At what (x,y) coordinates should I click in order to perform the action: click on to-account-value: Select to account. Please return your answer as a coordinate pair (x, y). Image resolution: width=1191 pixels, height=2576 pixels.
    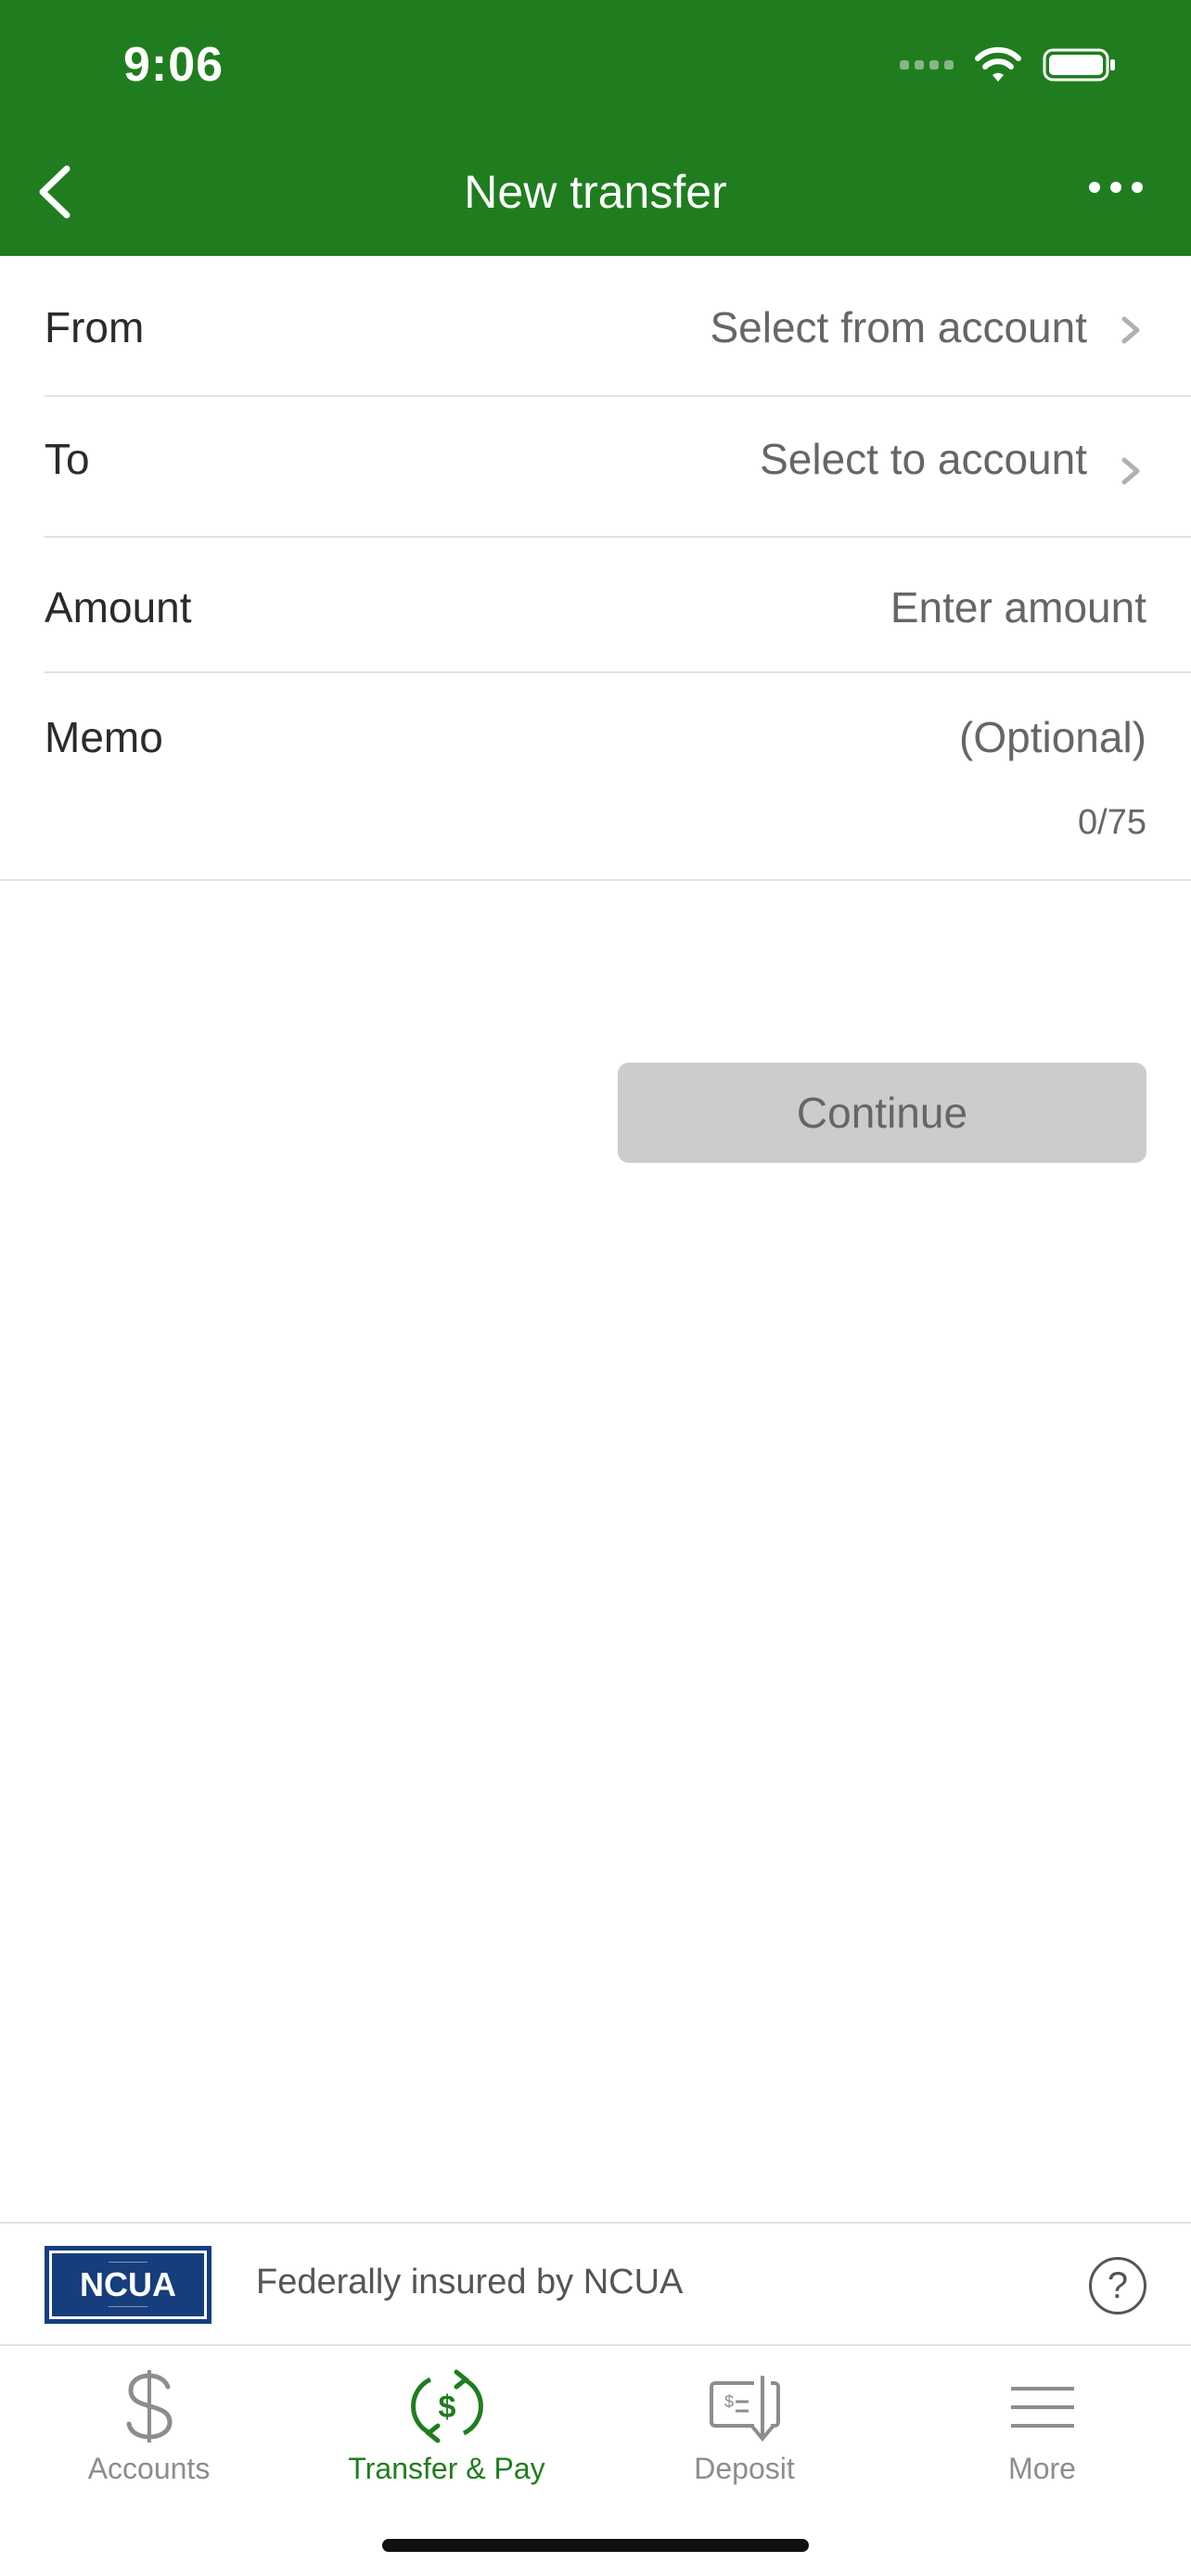
    Looking at the image, I should click on (923, 459).